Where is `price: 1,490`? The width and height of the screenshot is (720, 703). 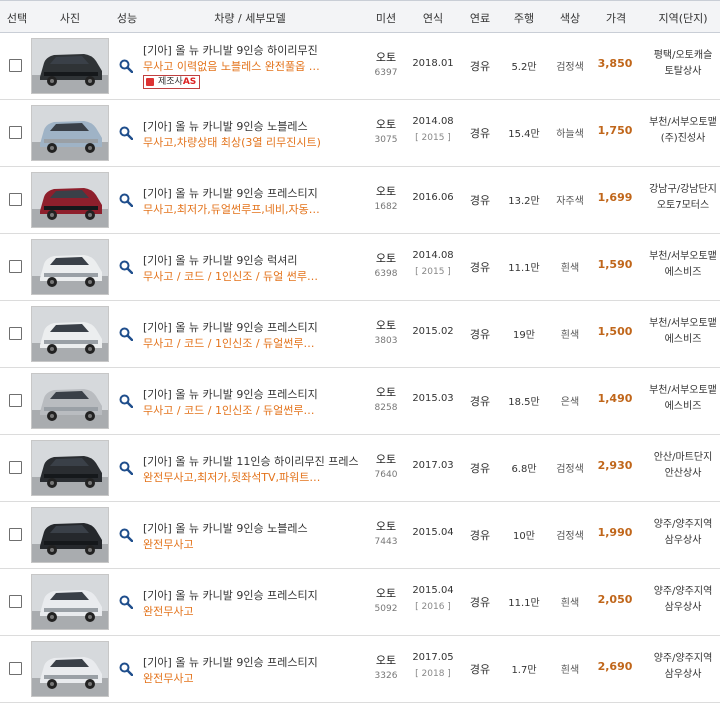 price: 1,490 is located at coordinates (615, 398).